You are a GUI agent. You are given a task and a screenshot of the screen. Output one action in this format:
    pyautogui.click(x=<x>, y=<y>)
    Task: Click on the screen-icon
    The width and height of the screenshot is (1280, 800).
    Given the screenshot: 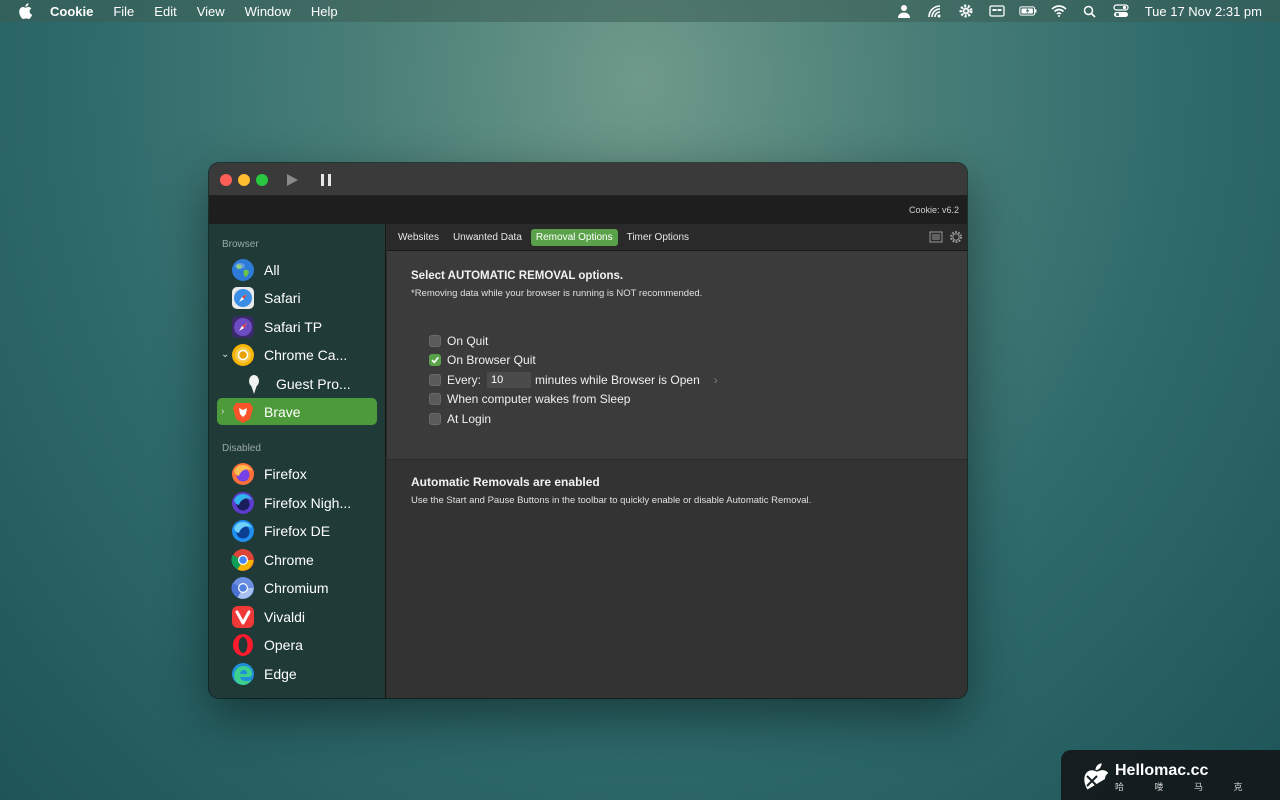 What is the action you would take?
    pyautogui.click(x=997, y=11)
    